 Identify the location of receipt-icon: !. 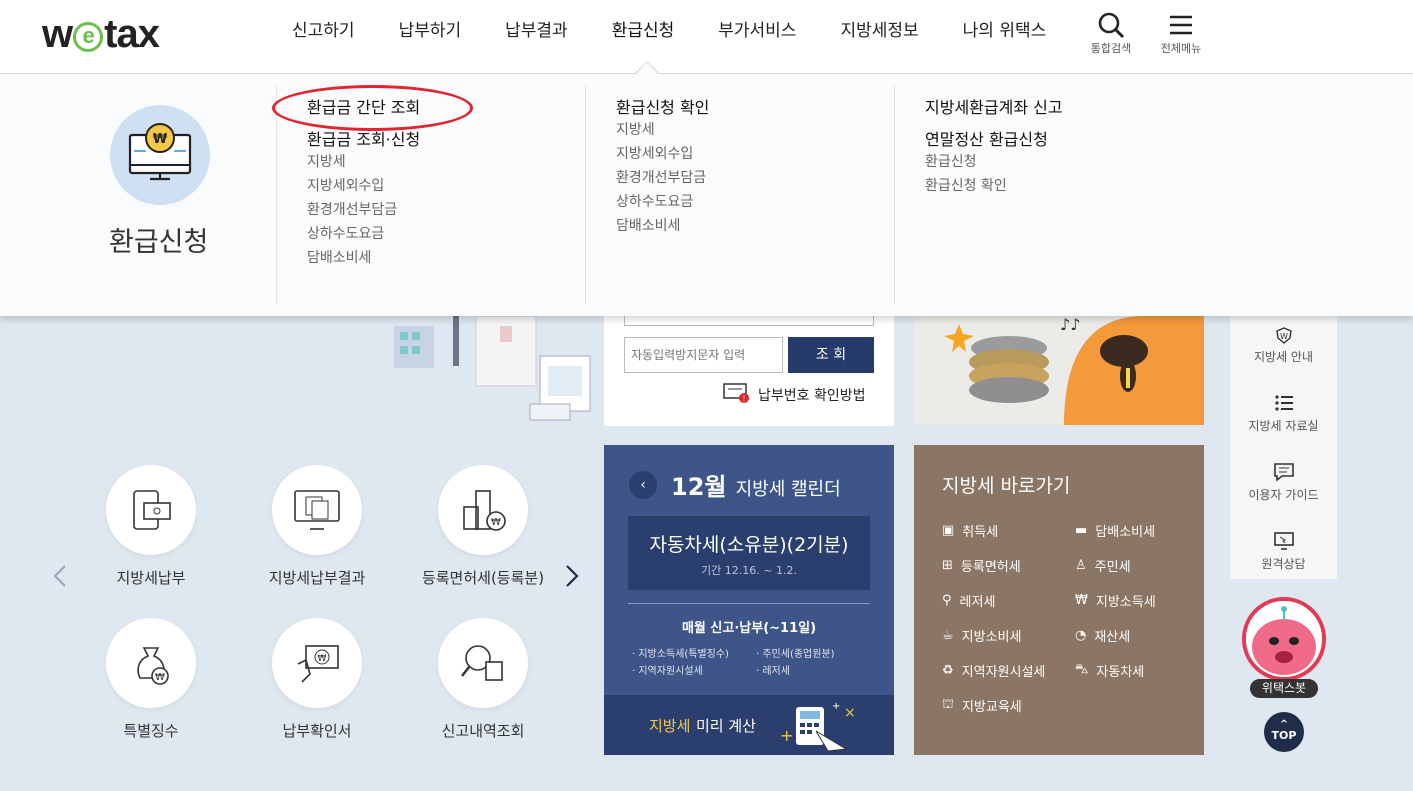
(736, 395).